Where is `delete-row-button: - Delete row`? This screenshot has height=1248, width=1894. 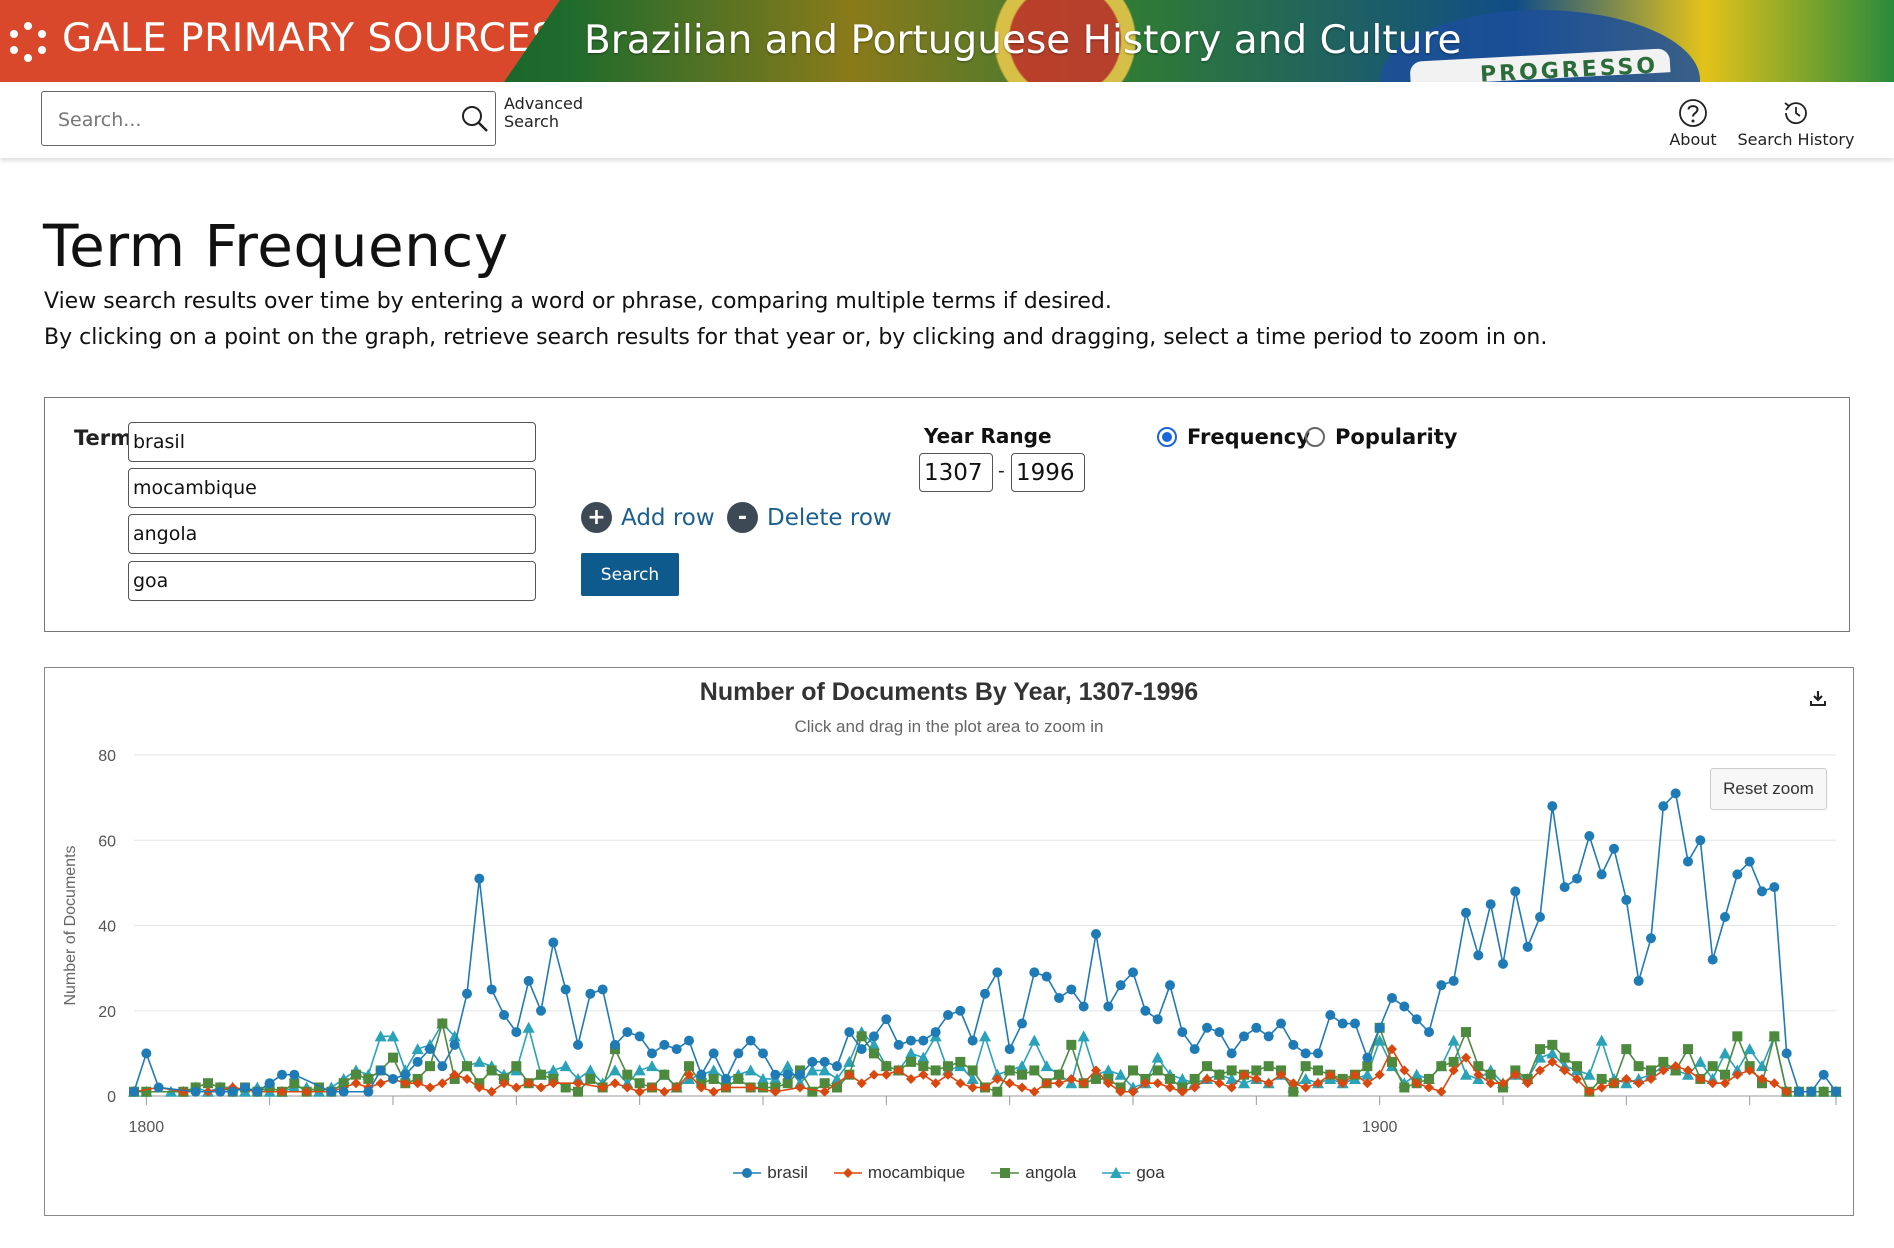
delete-row-button: - Delete row is located at coordinates (809, 517).